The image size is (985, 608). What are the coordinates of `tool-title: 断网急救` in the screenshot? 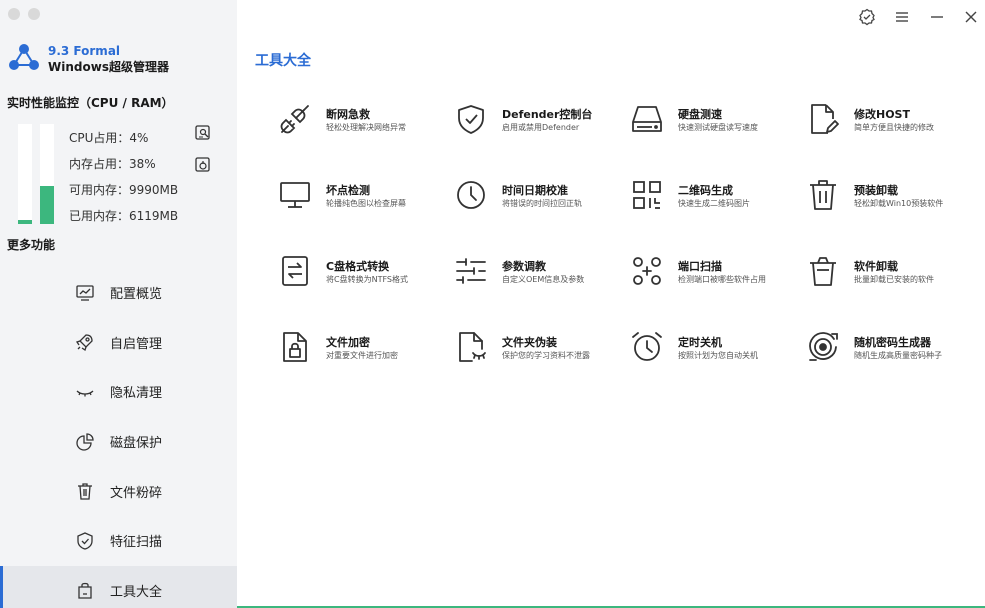 It's located at (348, 114).